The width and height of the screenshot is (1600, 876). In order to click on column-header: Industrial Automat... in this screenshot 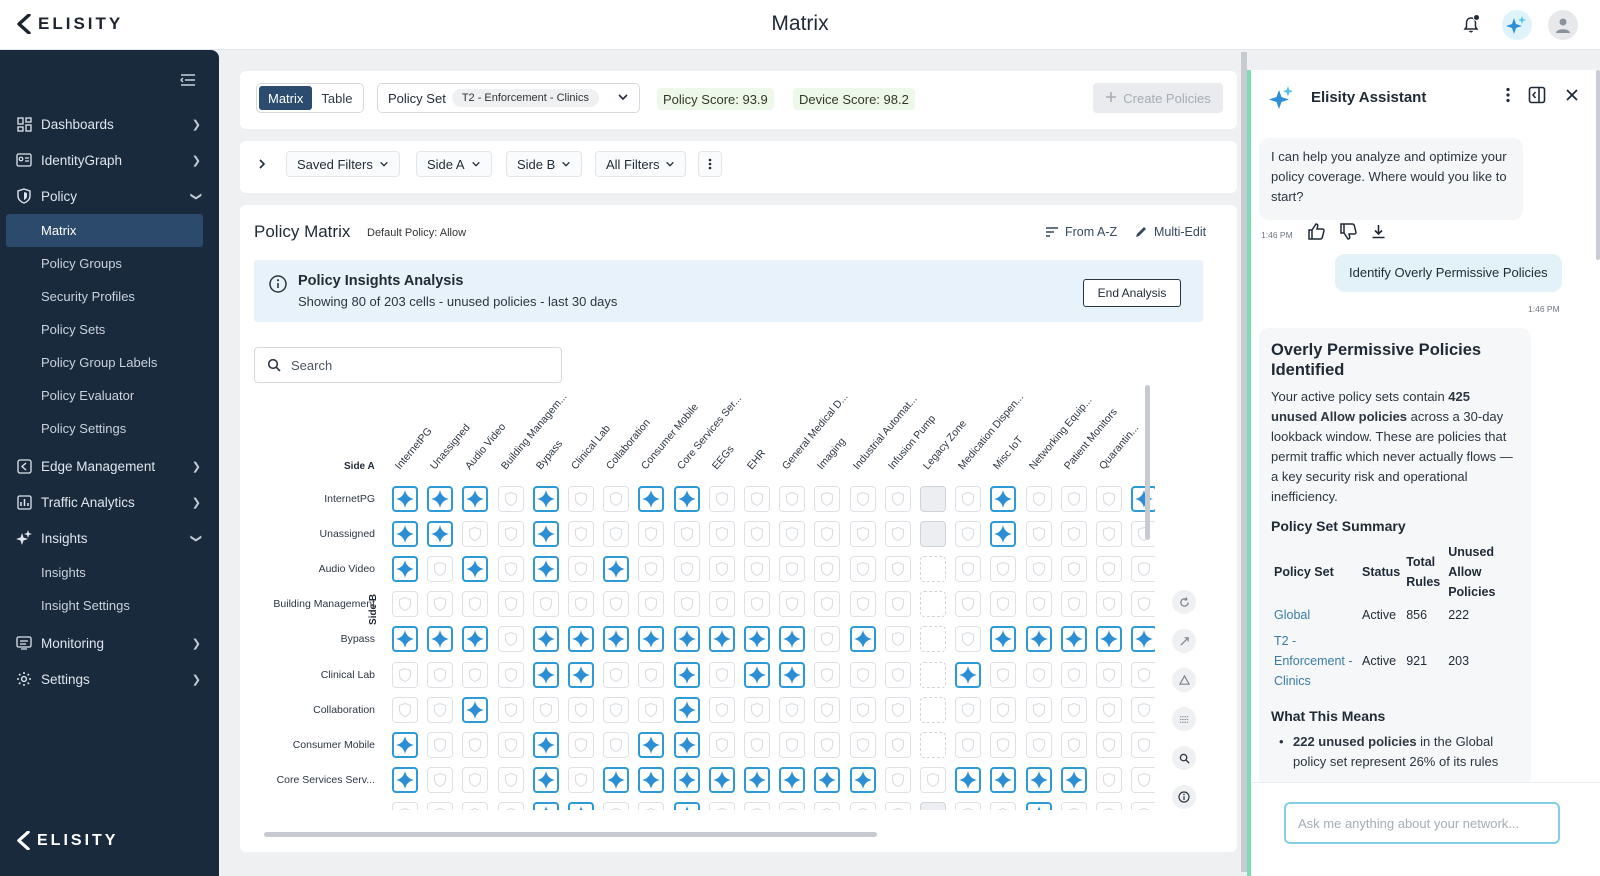, I will do `click(884, 432)`.